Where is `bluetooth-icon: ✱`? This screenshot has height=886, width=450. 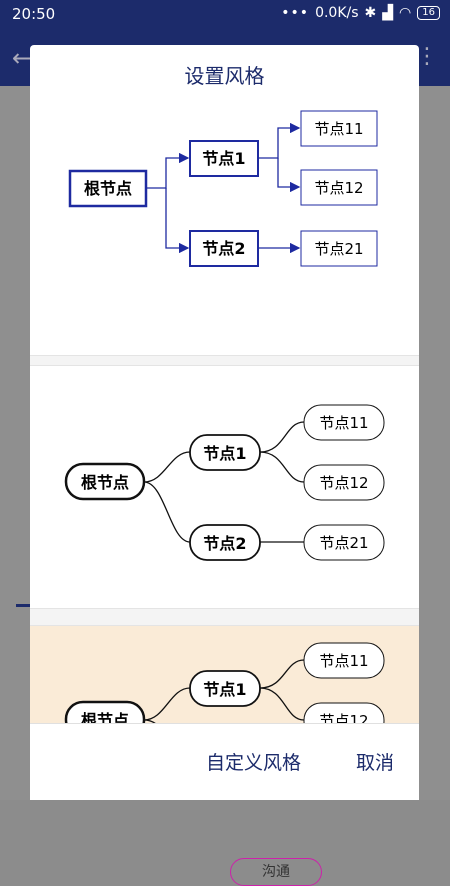
bluetooth-icon: ✱ is located at coordinates (370, 13).